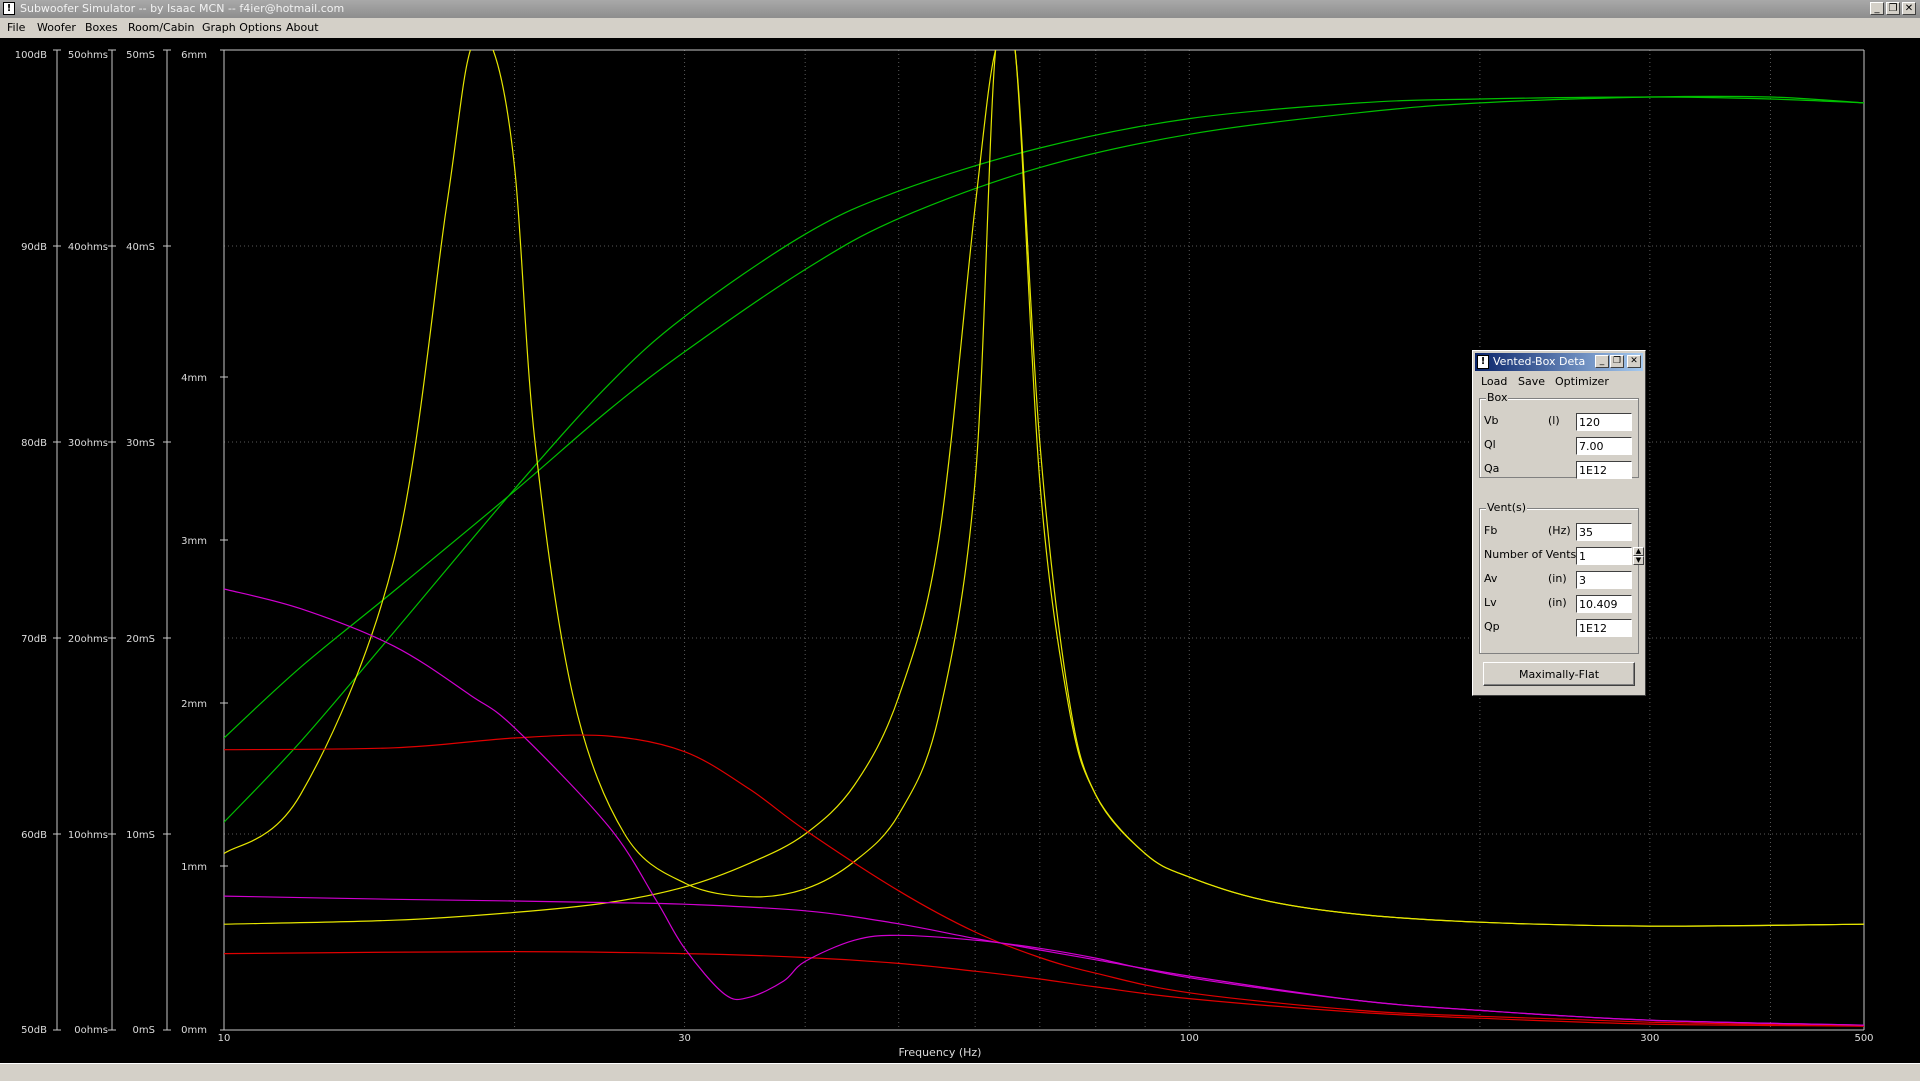 Image resolution: width=1920 pixels, height=1081 pixels. Describe the element at coordinates (1494, 381) in the screenshot. I see `dialog-menu-load: Load` at that location.